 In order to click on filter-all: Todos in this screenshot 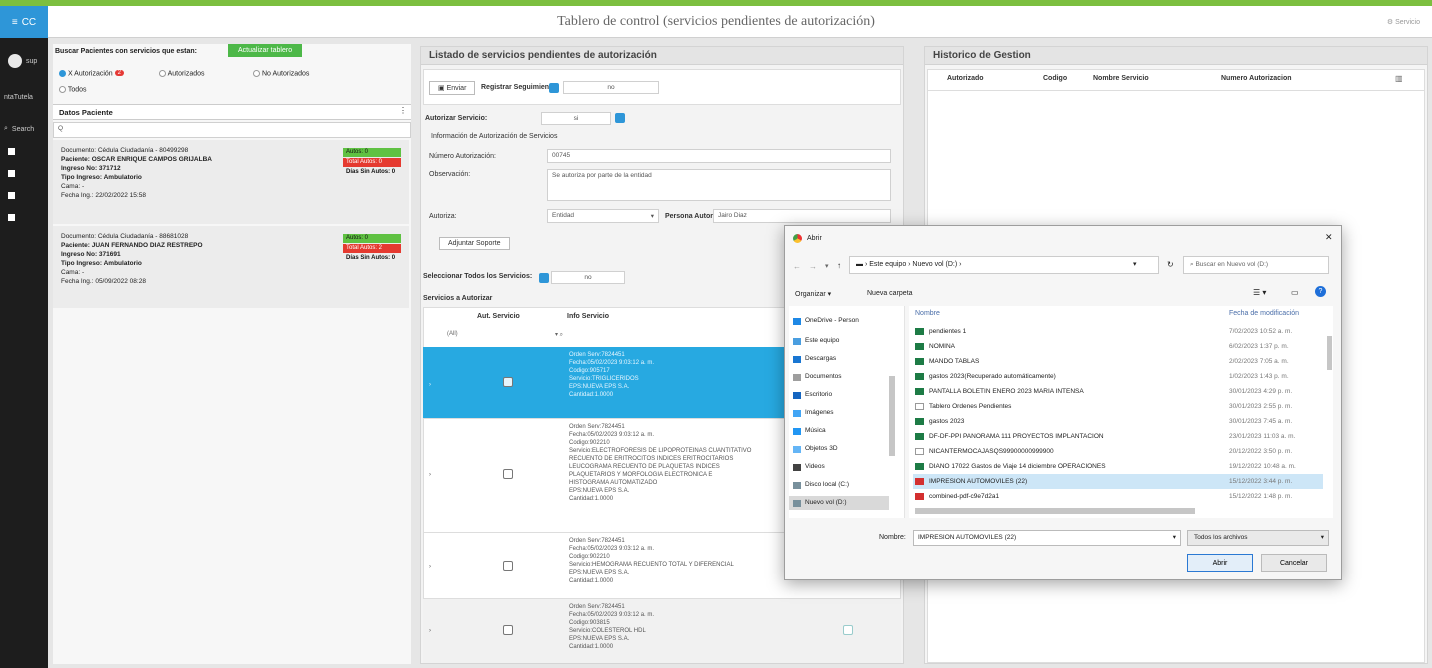, I will do `click(73, 89)`.